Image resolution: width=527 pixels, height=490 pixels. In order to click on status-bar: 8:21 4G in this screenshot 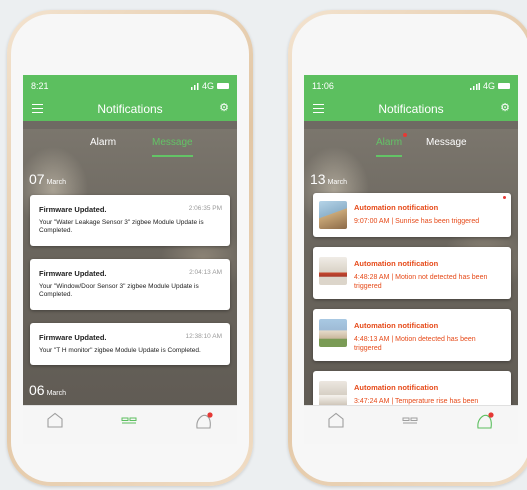, I will do `click(130, 86)`.